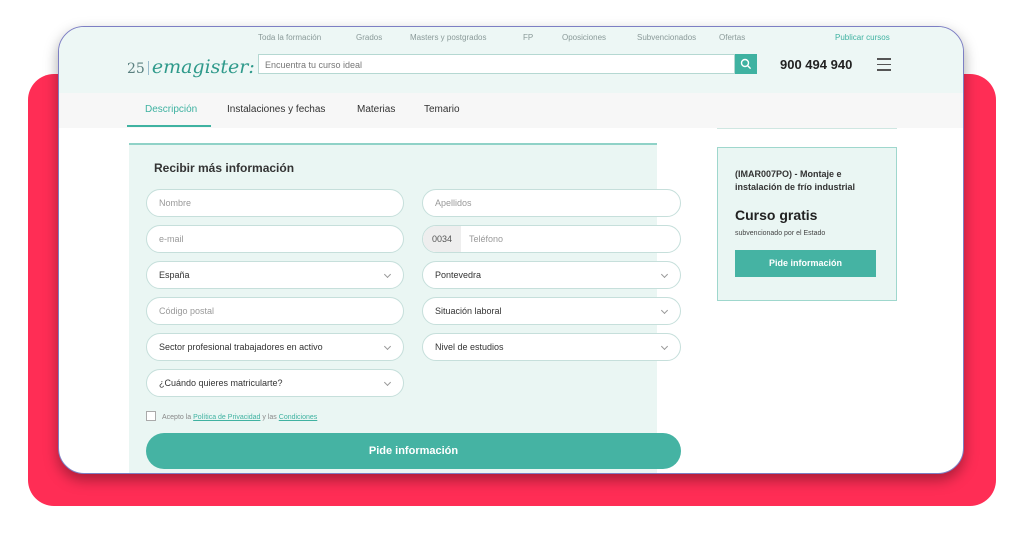 This screenshot has height=536, width=1024. Describe the element at coordinates (171, 109) in the screenshot. I see `tab-descripcion: Descripción` at that location.